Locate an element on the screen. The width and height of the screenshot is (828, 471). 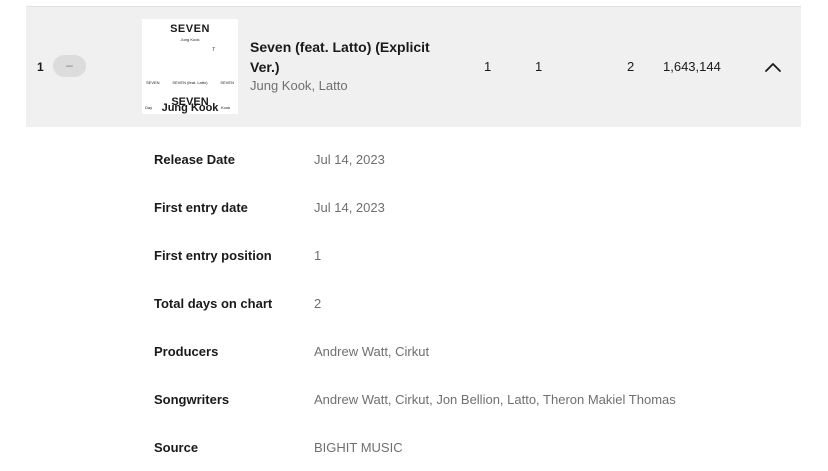
detail-value: Andrew Watt, Cirkut is located at coordinates (372, 351).